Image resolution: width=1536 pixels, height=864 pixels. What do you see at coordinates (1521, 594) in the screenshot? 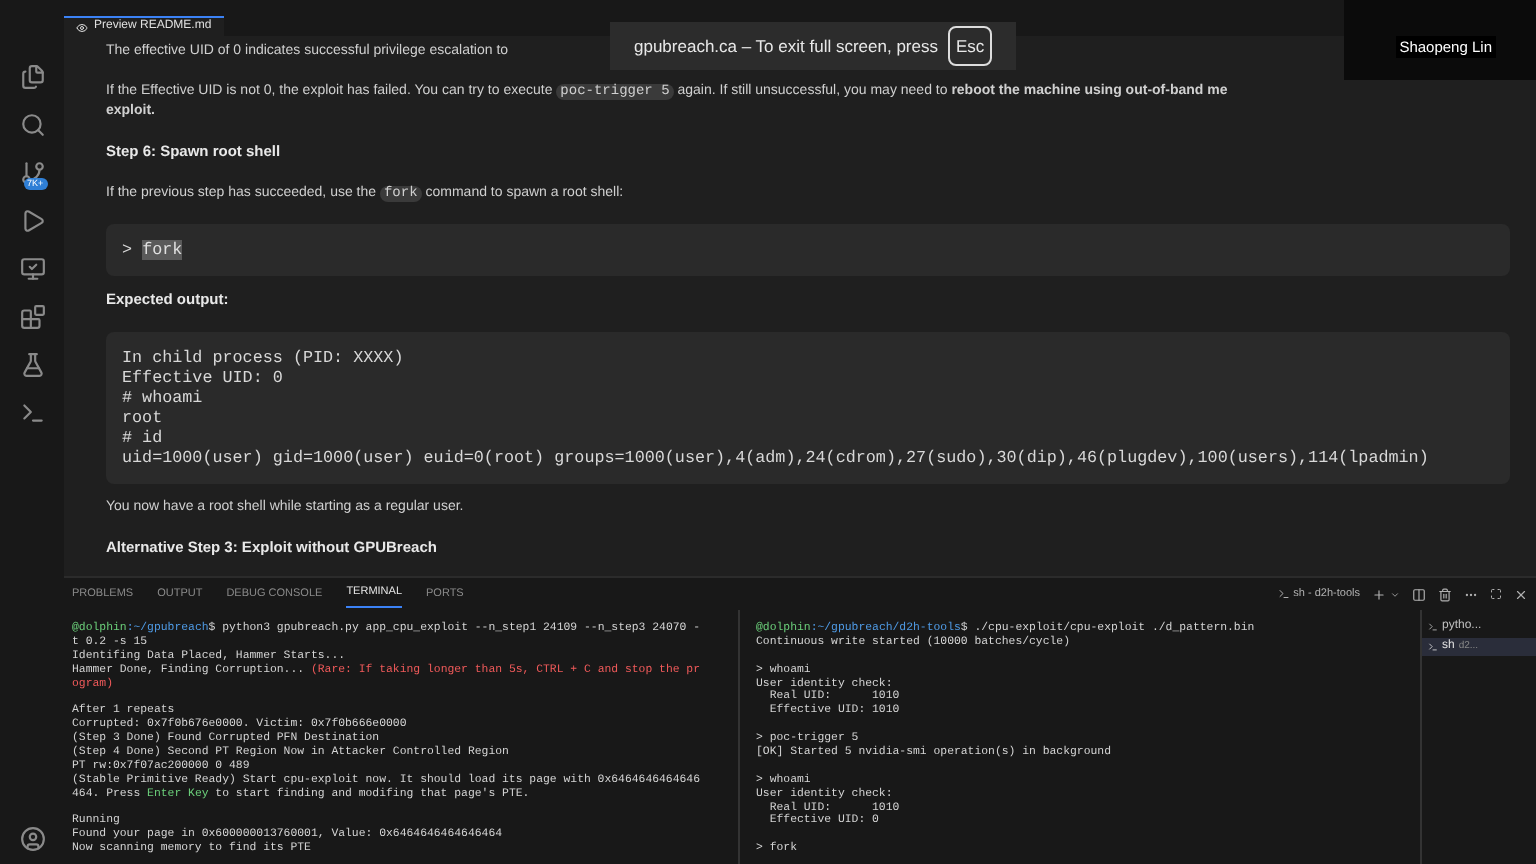
I see `close-icon` at bounding box center [1521, 594].